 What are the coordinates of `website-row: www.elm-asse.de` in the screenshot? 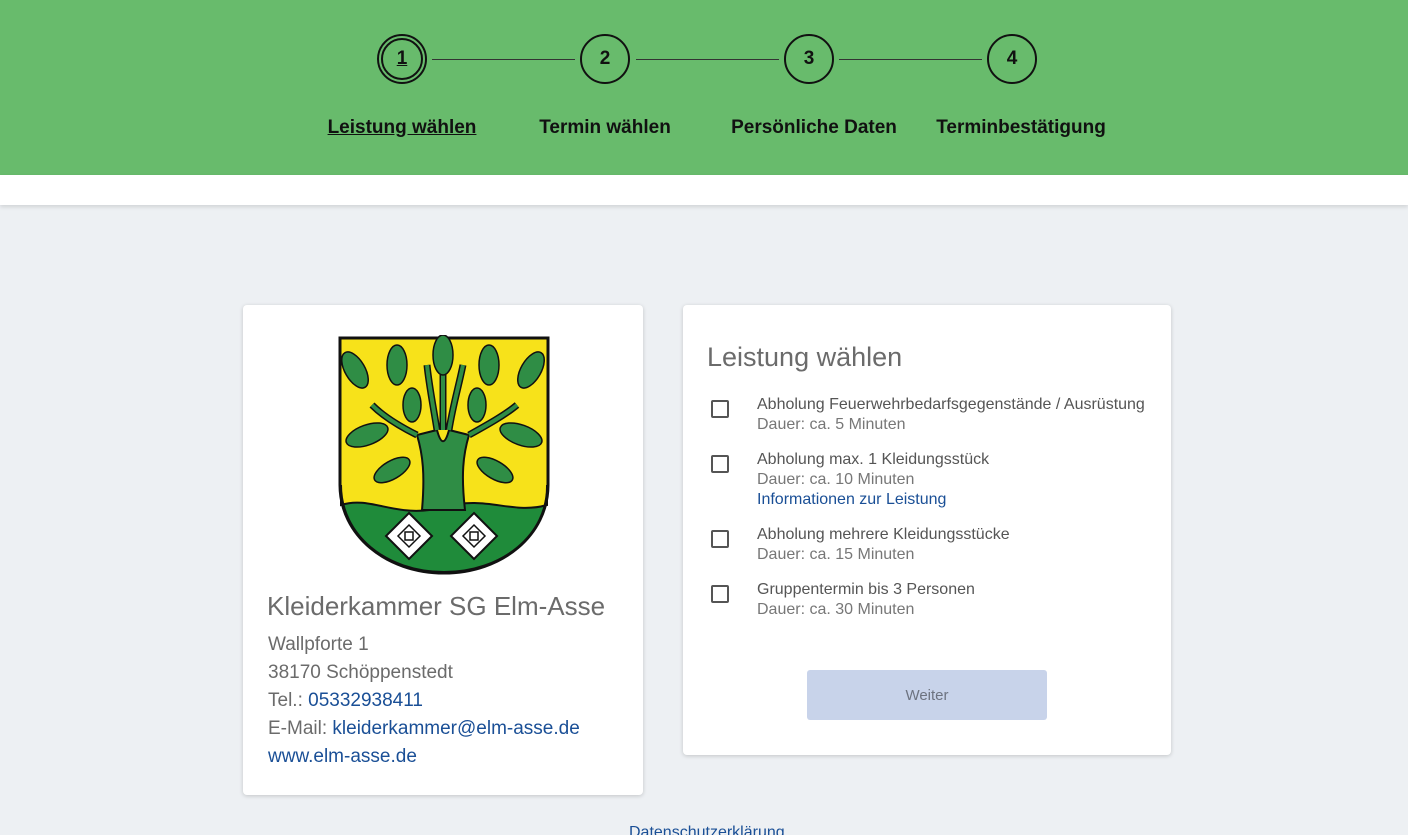 It's located at (342, 757).